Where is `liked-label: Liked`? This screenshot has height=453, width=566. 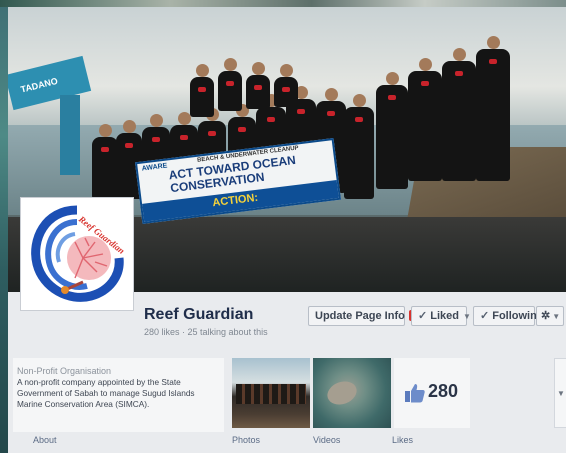
liked-label: Liked is located at coordinates (444, 316).